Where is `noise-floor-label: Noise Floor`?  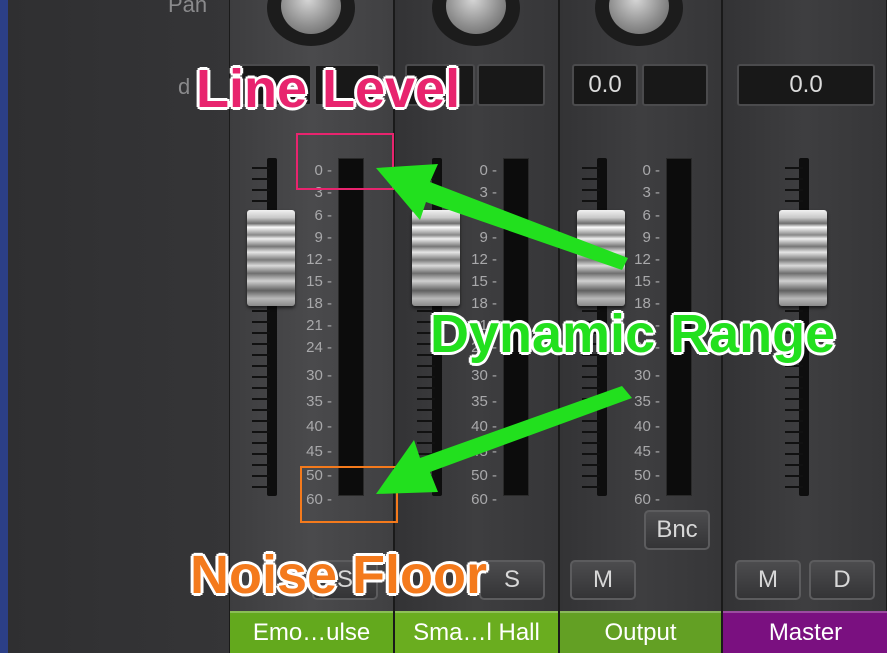 noise-floor-label: Noise Floor is located at coordinates (339, 575).